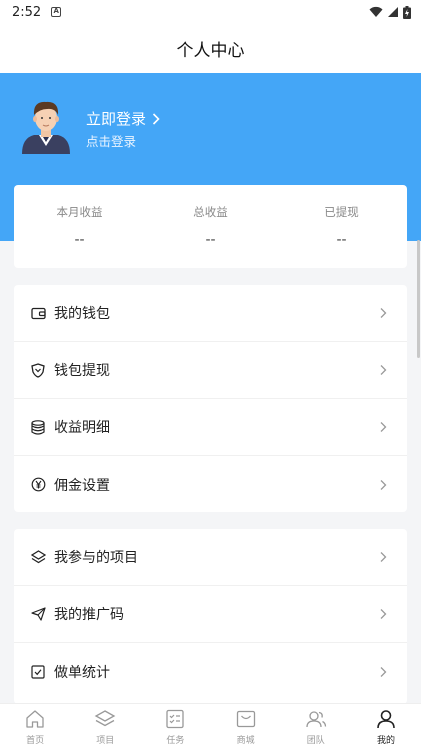 This screenshot has height=748, width=421. I want to click on tab-projects: 项目, so click(105, 726).